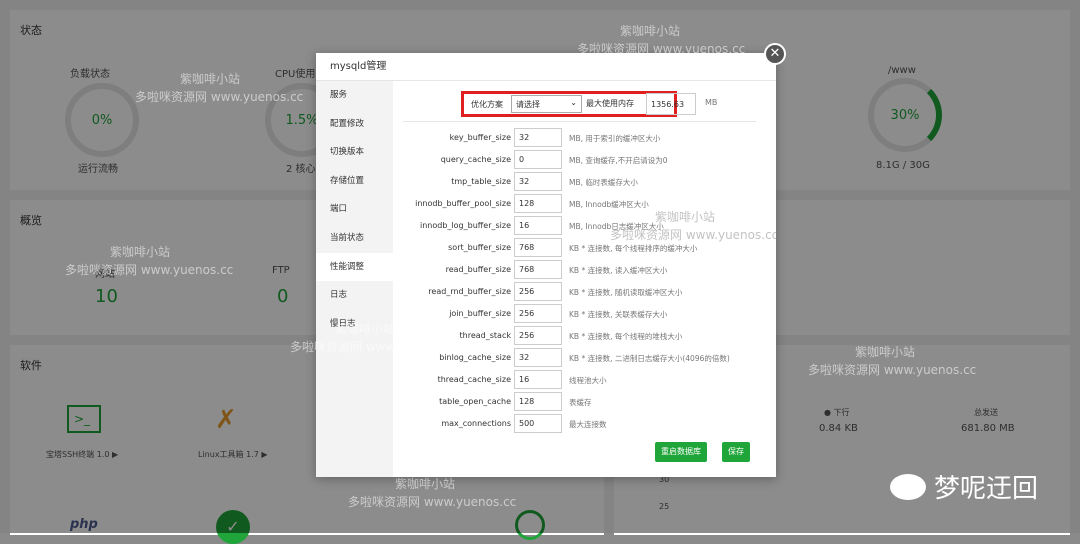  Describe the element at coordinates (736, 452) in the screenshot. I see `save-button: 保存` at that location.